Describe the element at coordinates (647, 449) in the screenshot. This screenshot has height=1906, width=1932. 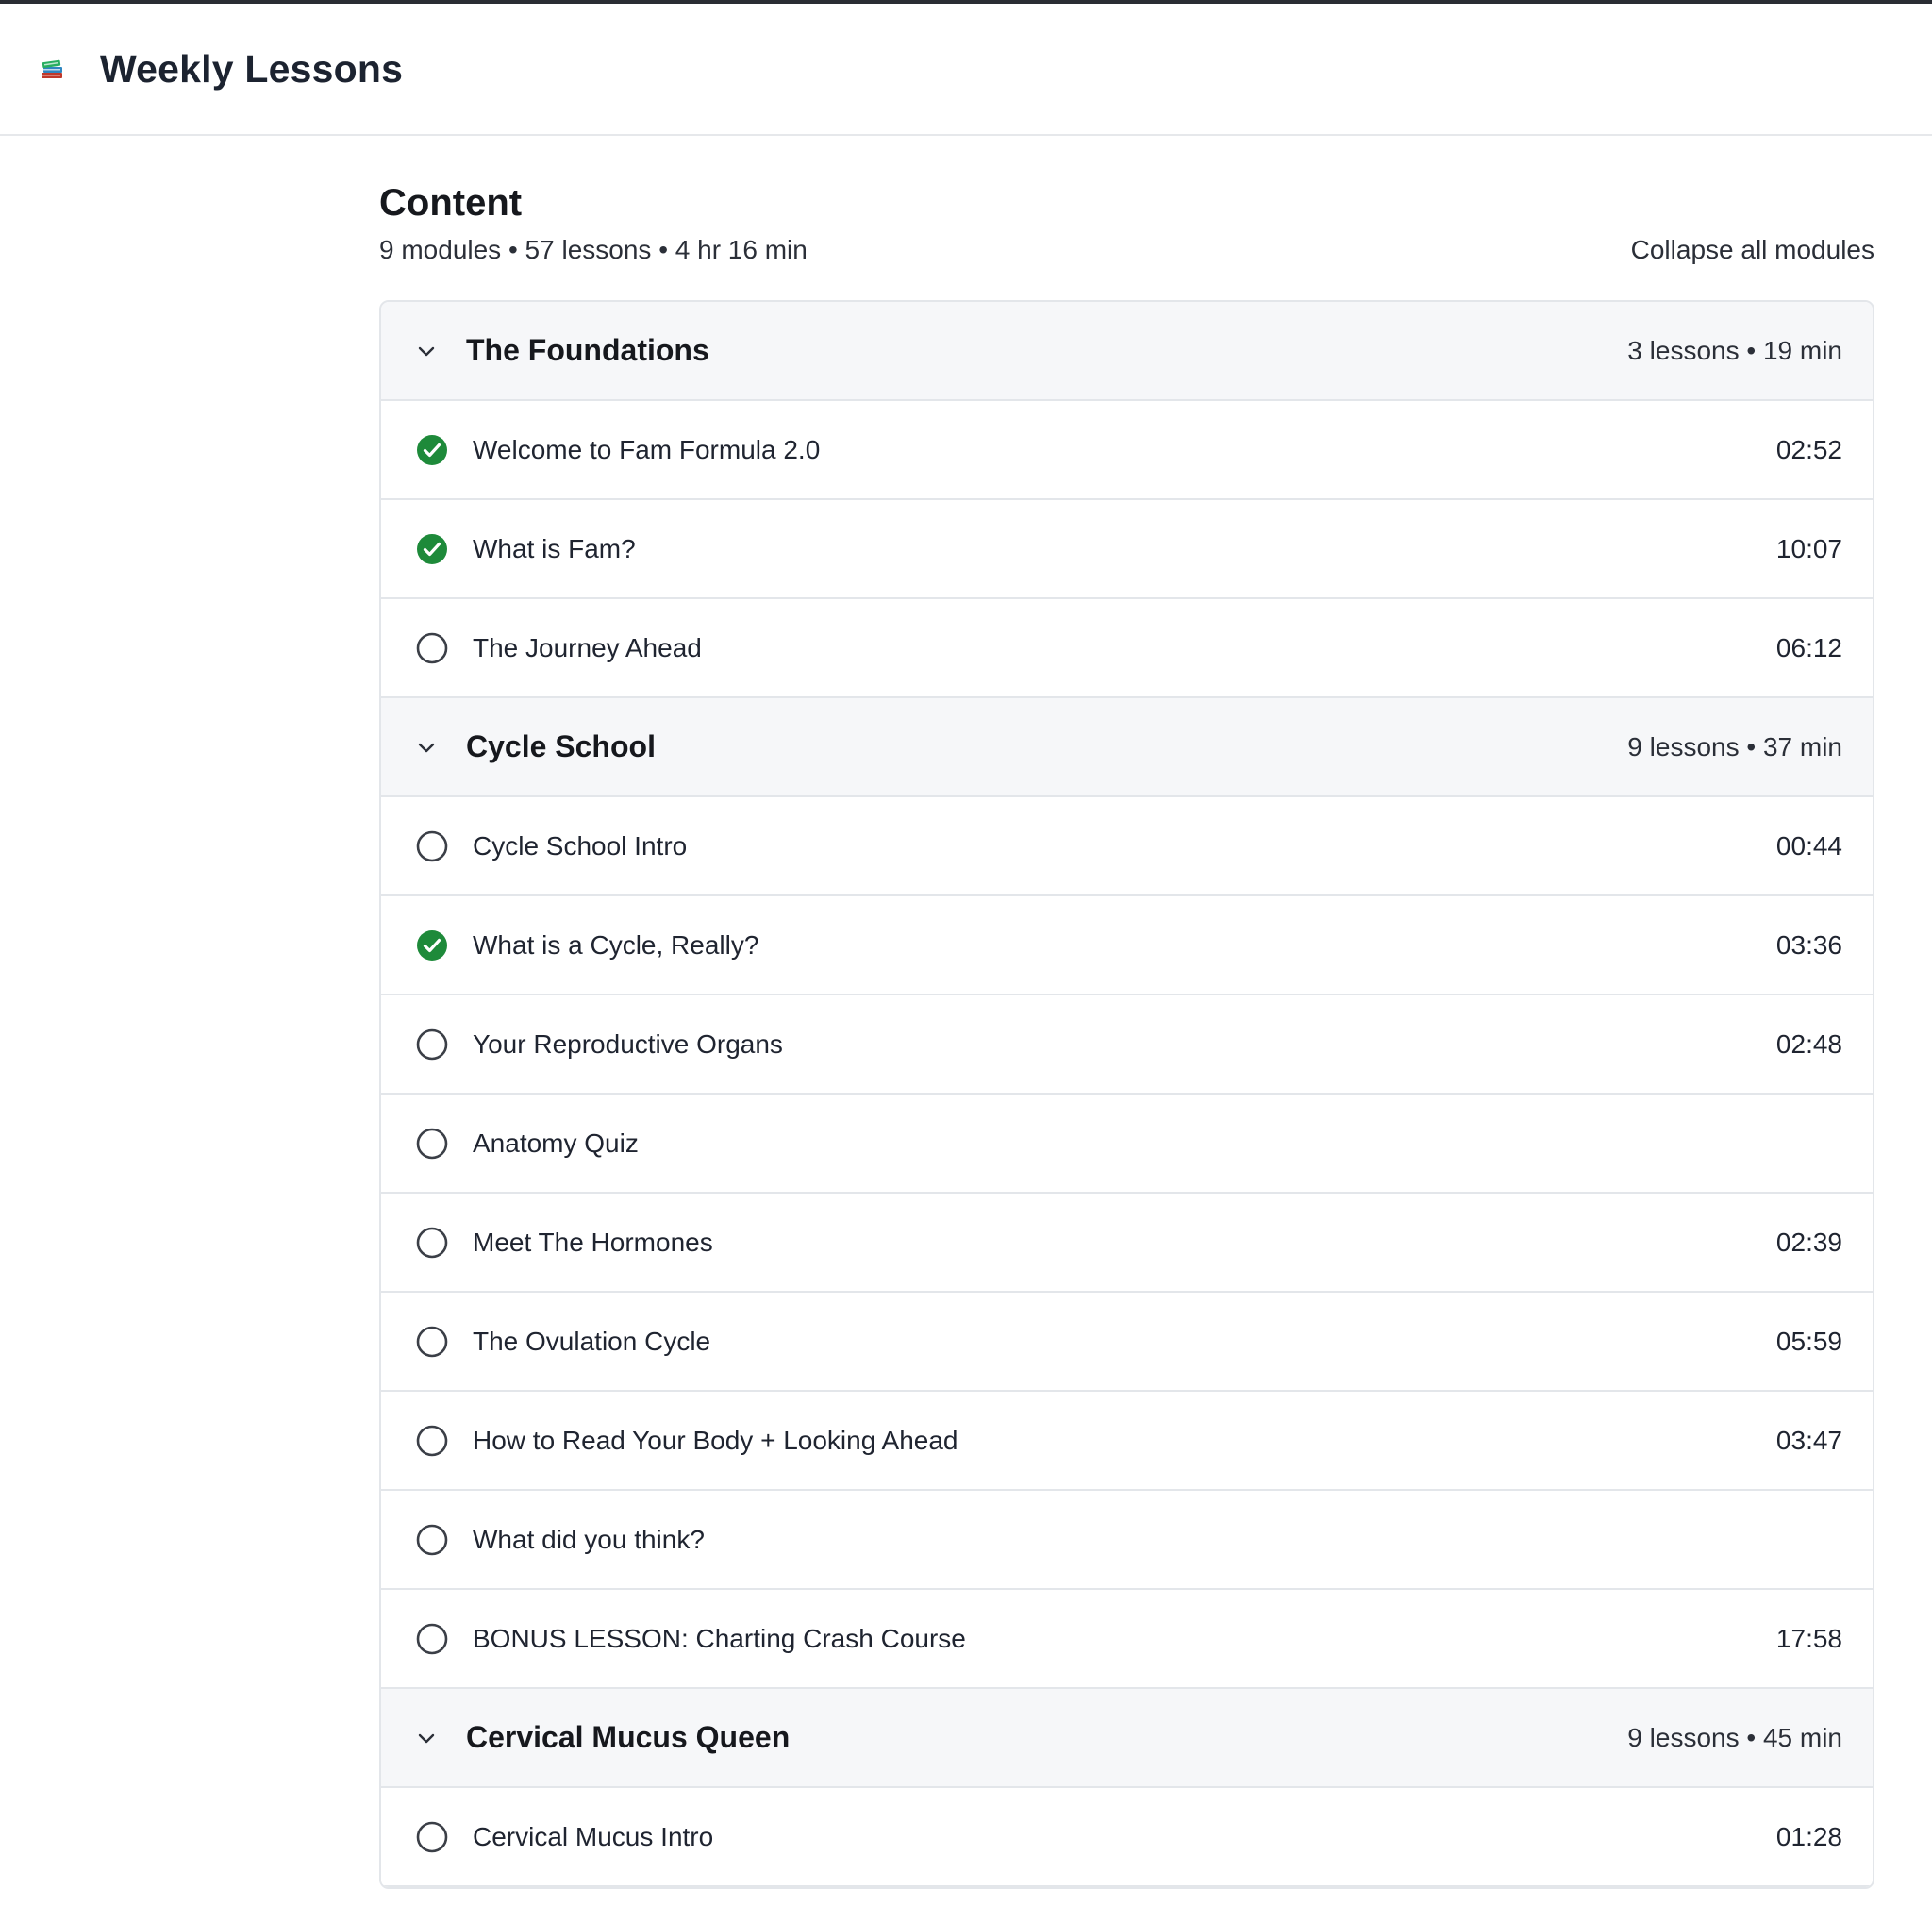
I see `lesson-title: Welcome to Fam Formula 2.0` at that location.